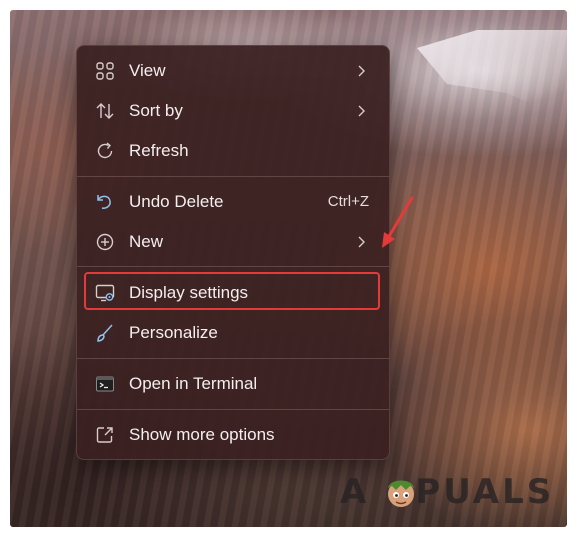 This screenshot has height=537, width=577. What do you see at coordinates (485, 492) in the screenshot?
I see `watermark-text-right: PUALS` at bounding box center [485, 492].